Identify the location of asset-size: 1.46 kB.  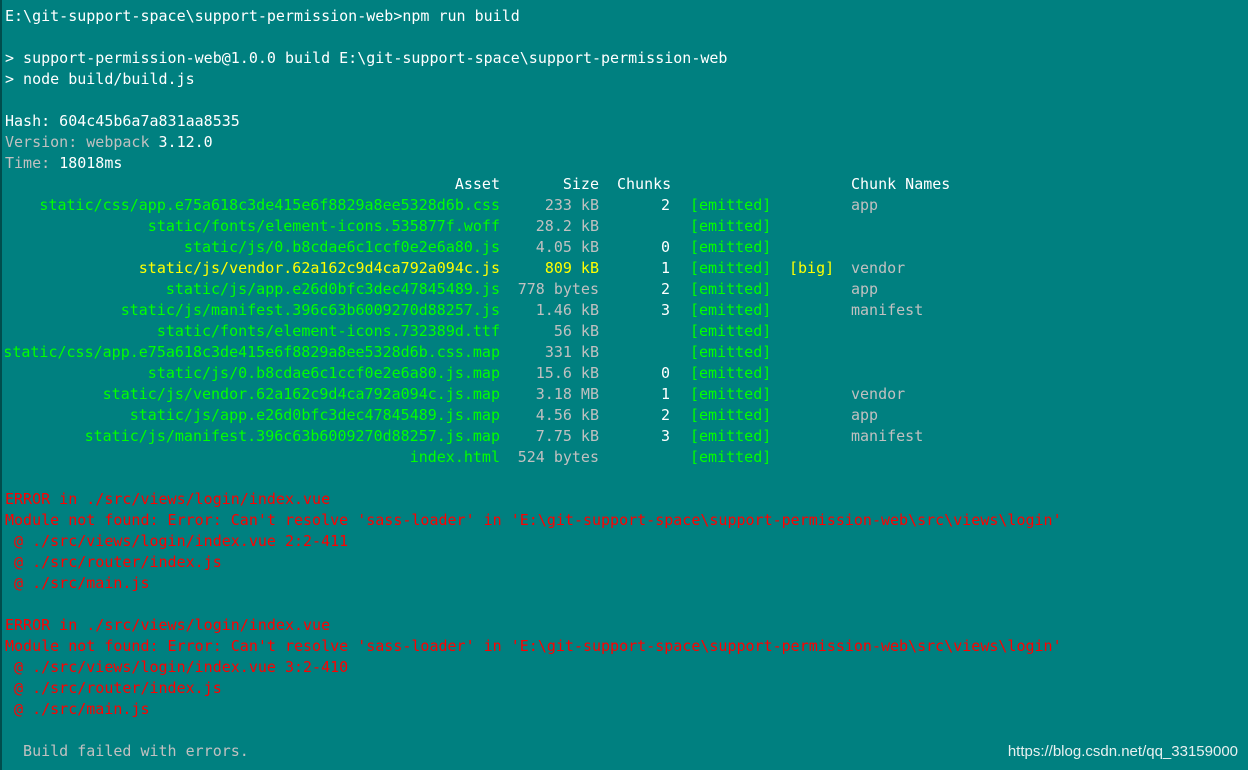
(567, 310).